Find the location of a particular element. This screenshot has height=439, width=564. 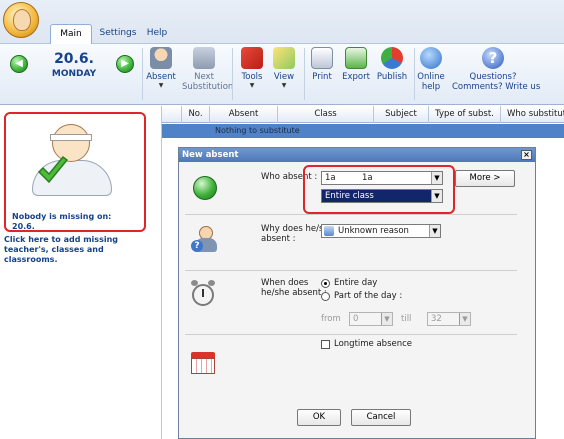

next-day-button: ▶ is located at coordinates (125, 64).